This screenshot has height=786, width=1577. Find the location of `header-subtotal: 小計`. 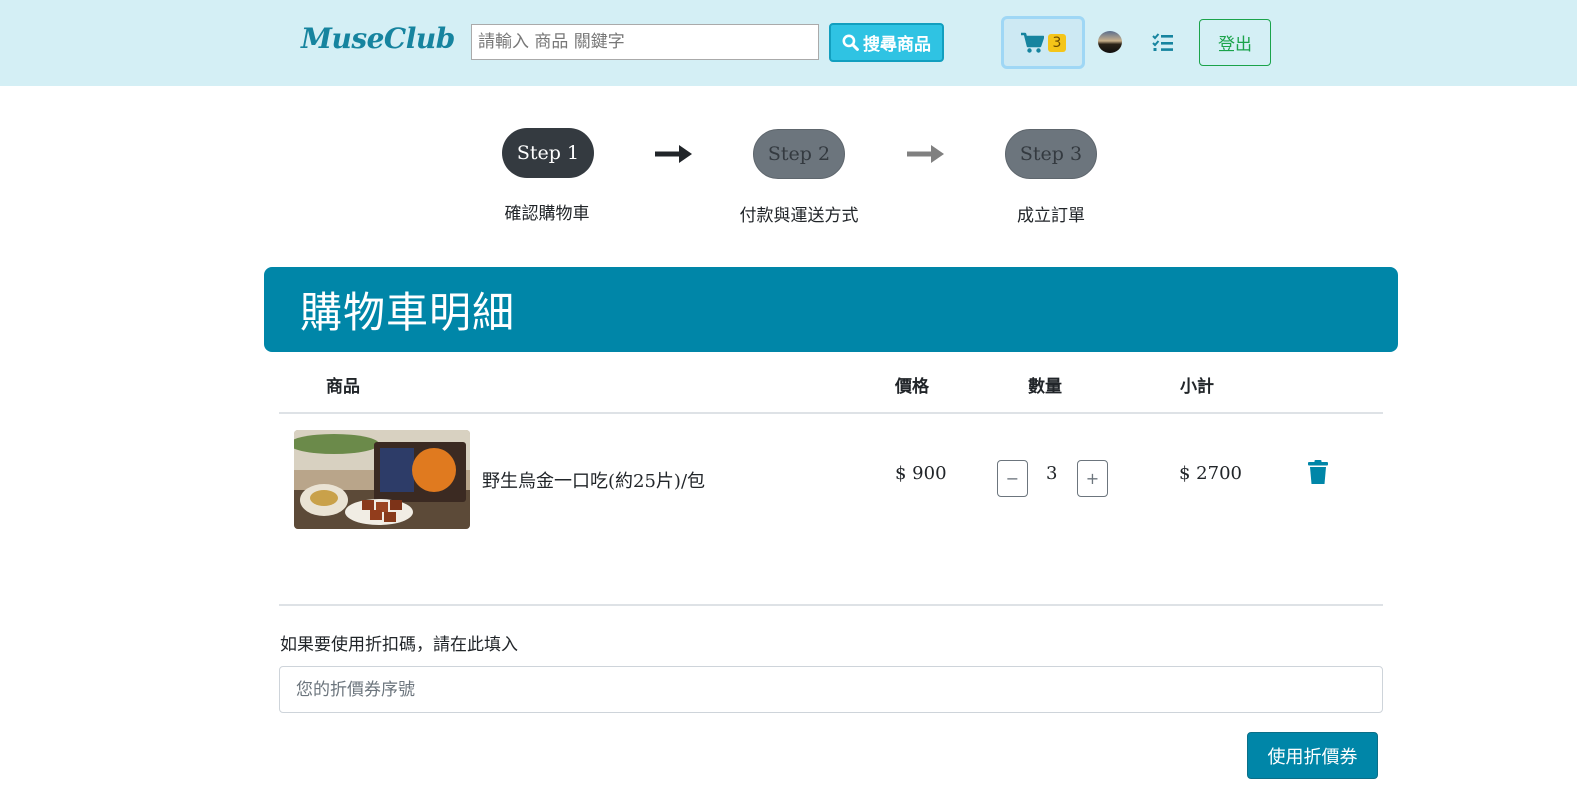

header-subtotal: 小計 is located at coordinates (1197, 387).